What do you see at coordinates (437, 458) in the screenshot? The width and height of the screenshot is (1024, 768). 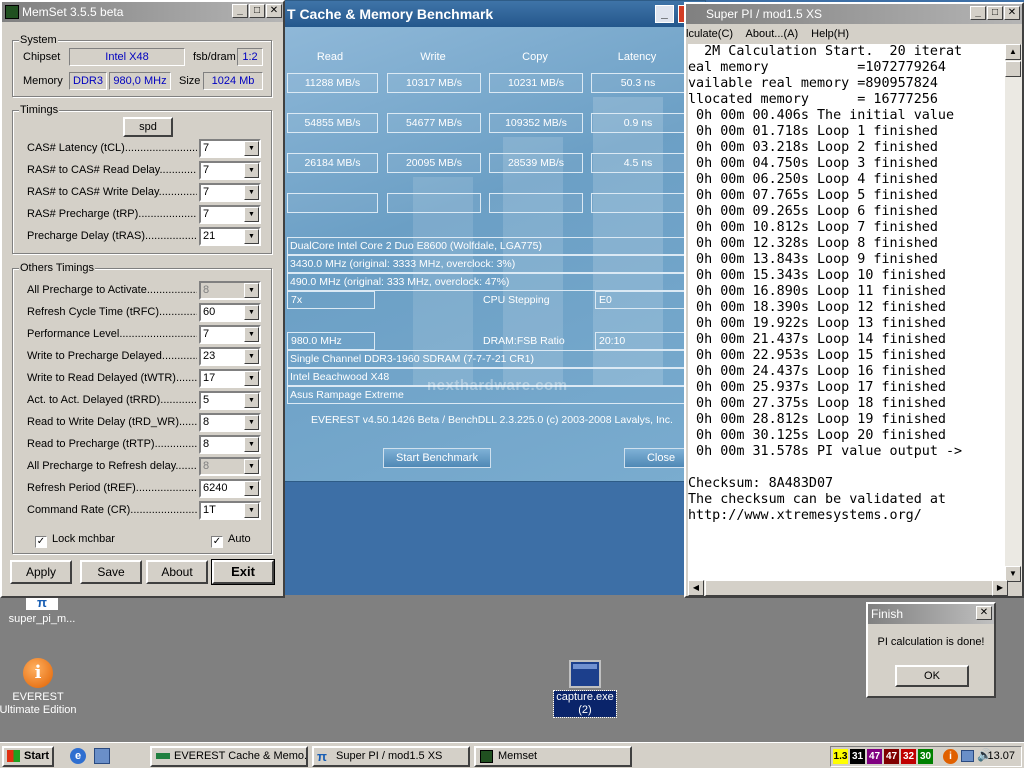 I see `start-benchmark-button: Start Benchmark` at bounding box center [437, 458].